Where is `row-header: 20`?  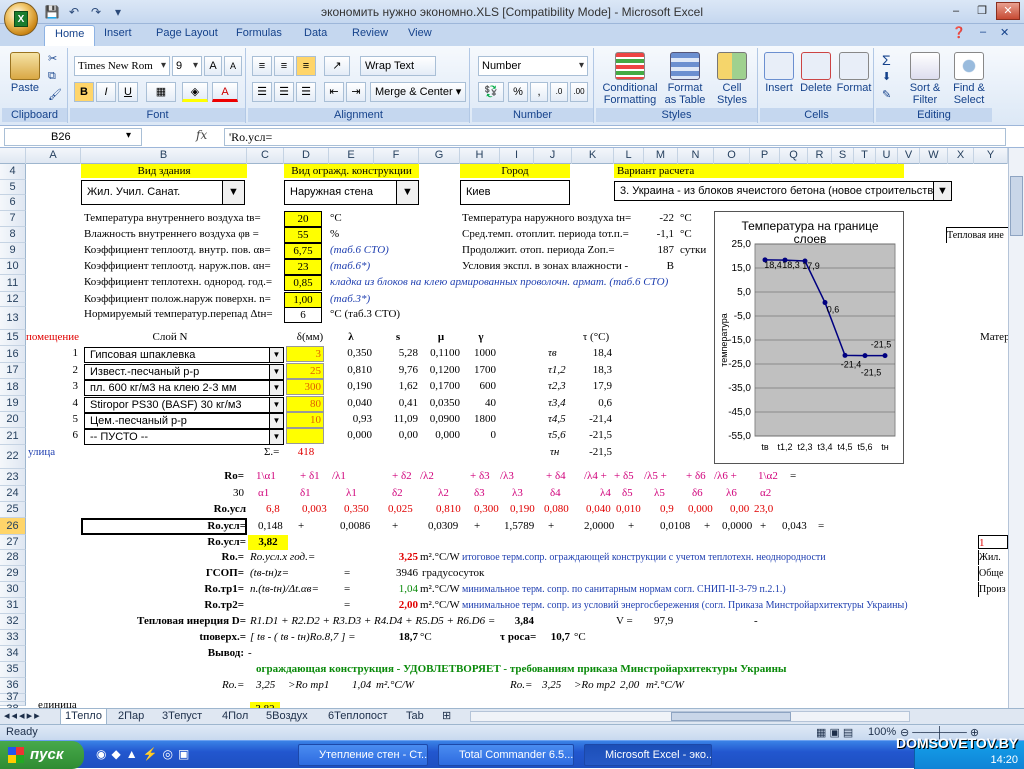
row-header: 20 is located at coordinates (13, 420).